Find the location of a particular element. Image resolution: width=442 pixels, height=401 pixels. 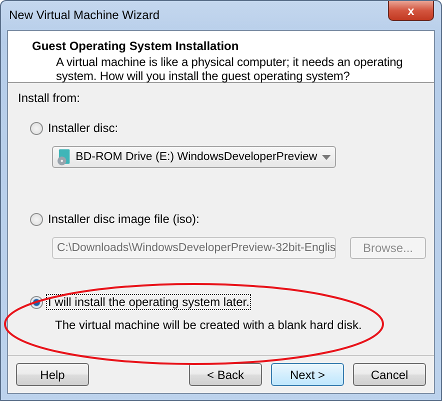

wizard-button: Cancel is located at coordinates (389, 374).